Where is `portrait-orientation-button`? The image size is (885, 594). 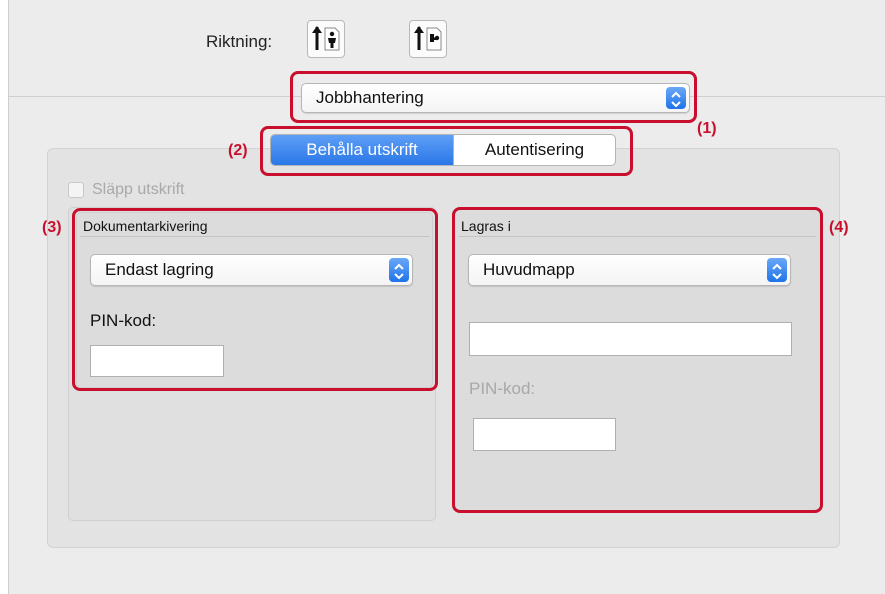
portrait-orientation-button is located at coordinates (326, 39).